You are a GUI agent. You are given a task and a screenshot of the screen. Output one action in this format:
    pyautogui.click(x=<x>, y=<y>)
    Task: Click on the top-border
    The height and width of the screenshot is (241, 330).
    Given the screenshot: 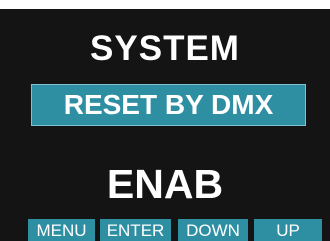 What is the action you would take?
    pyautogui.click(x=165, y=4)
    